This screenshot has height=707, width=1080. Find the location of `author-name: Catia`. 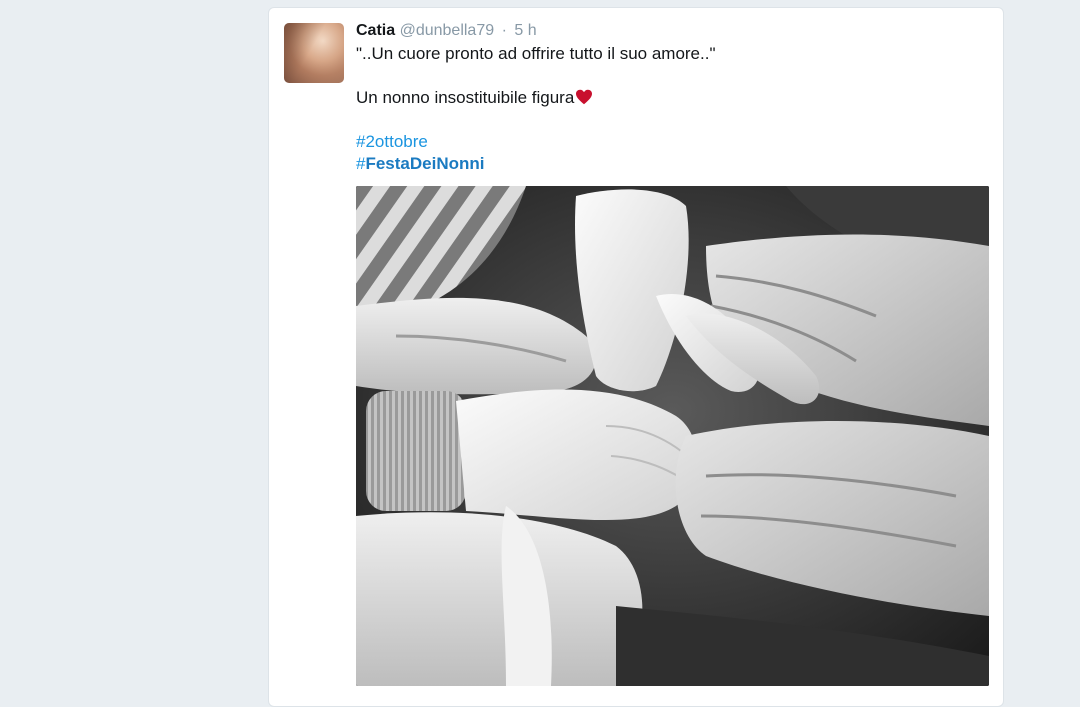

author-name: Catia is located at coordinates (375, 30).